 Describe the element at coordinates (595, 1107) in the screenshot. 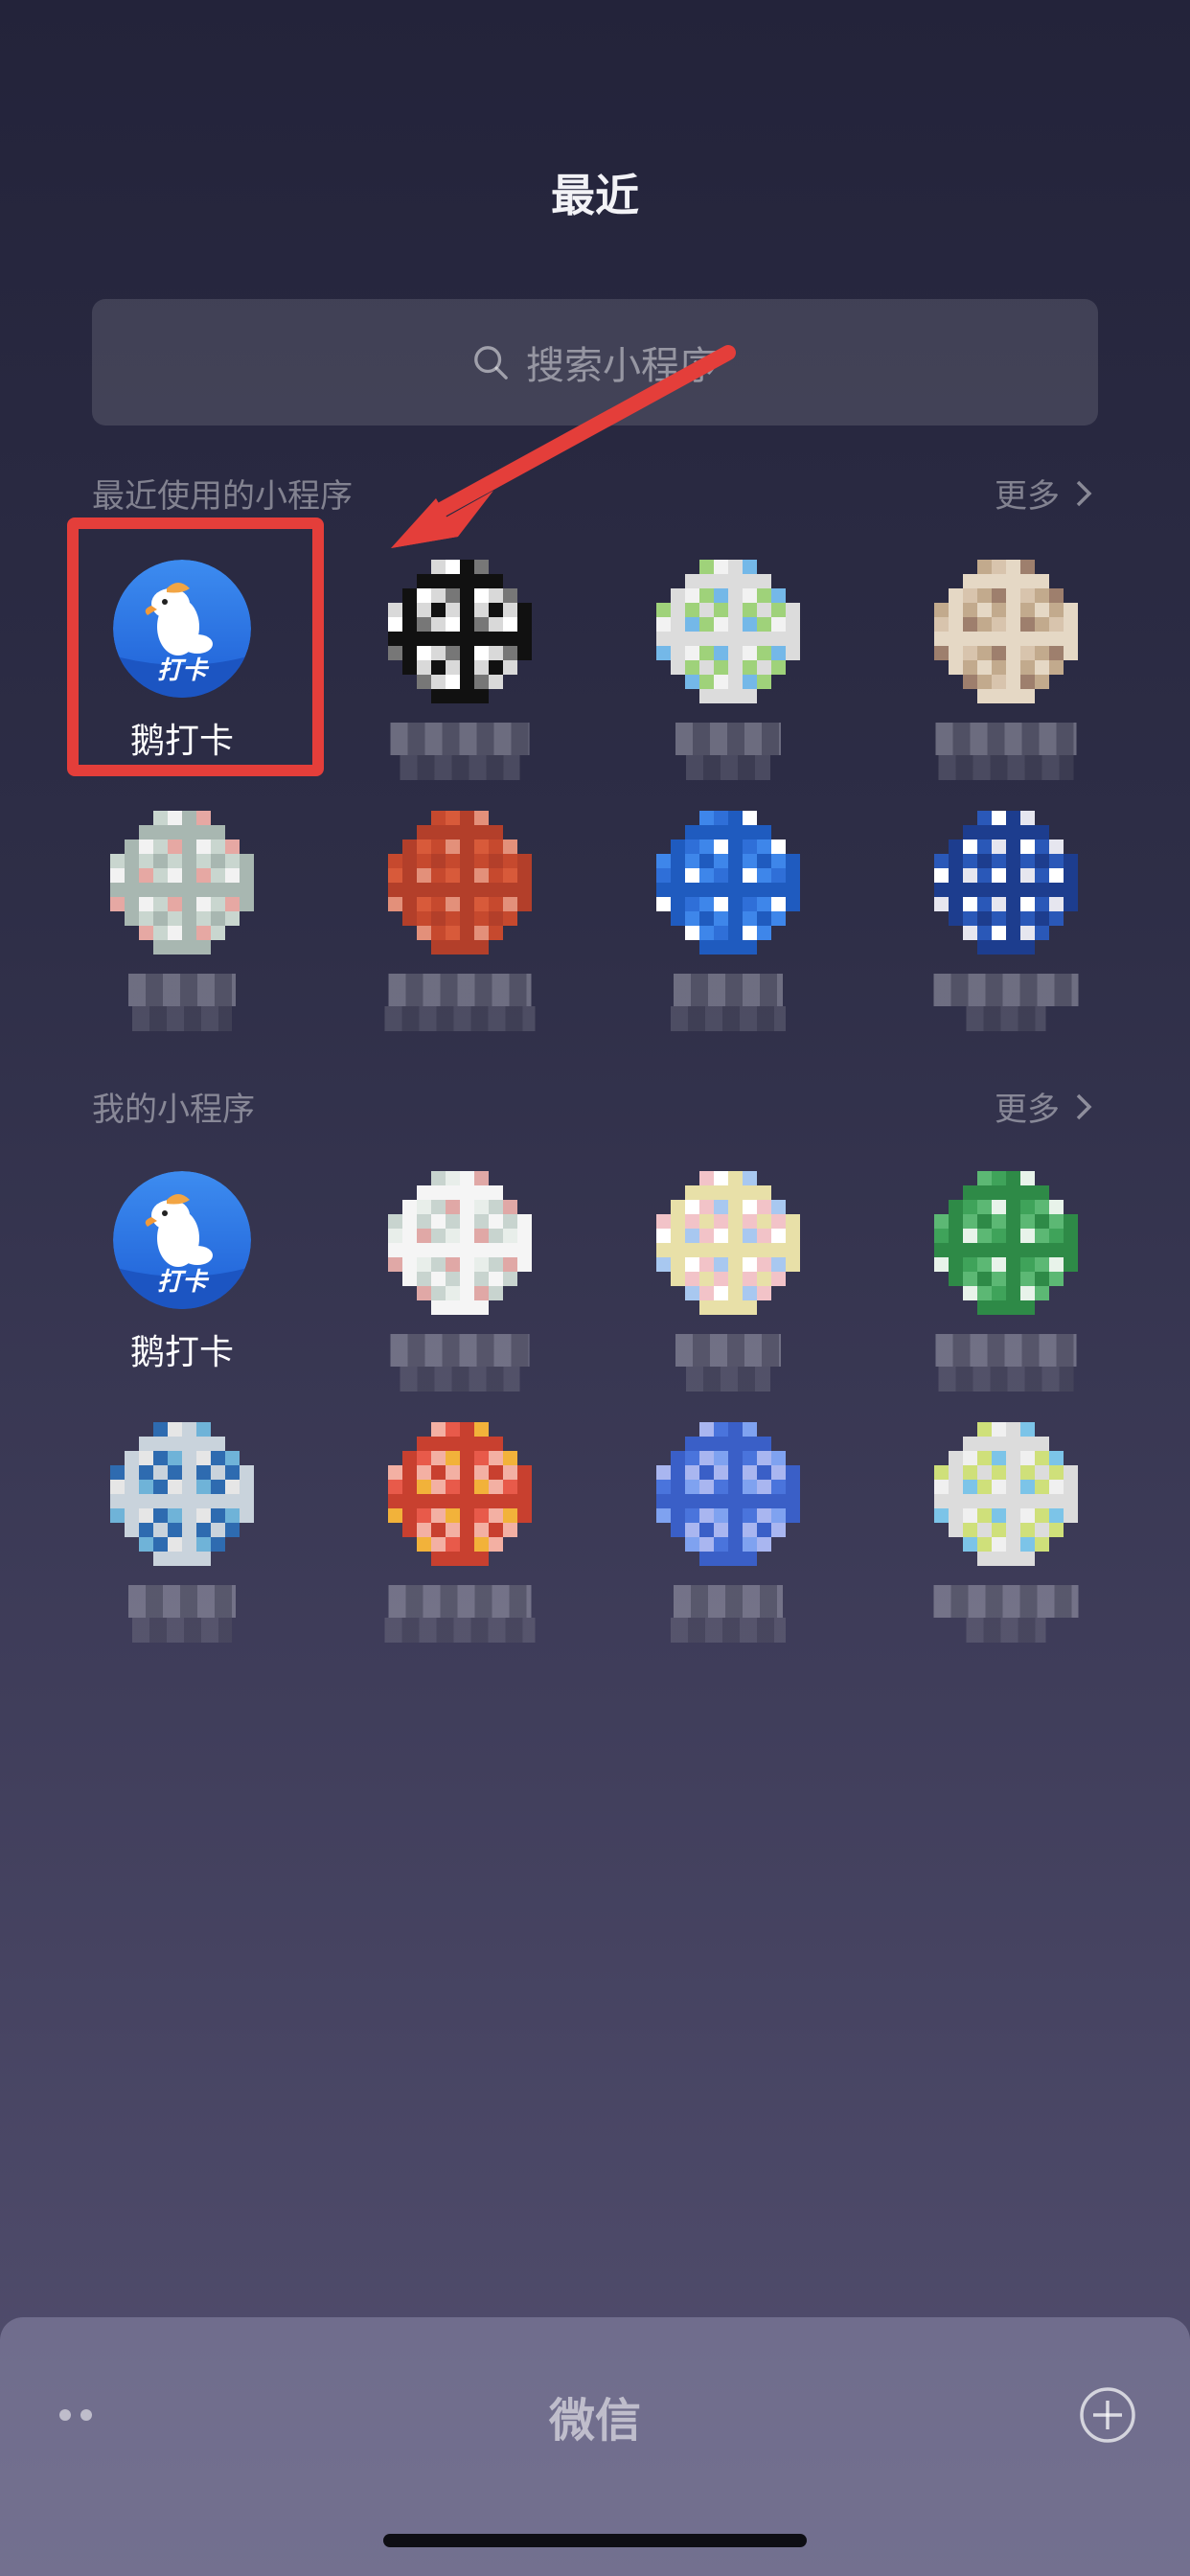

I see `mine-section-header: 我的小程序 更多` at that location.